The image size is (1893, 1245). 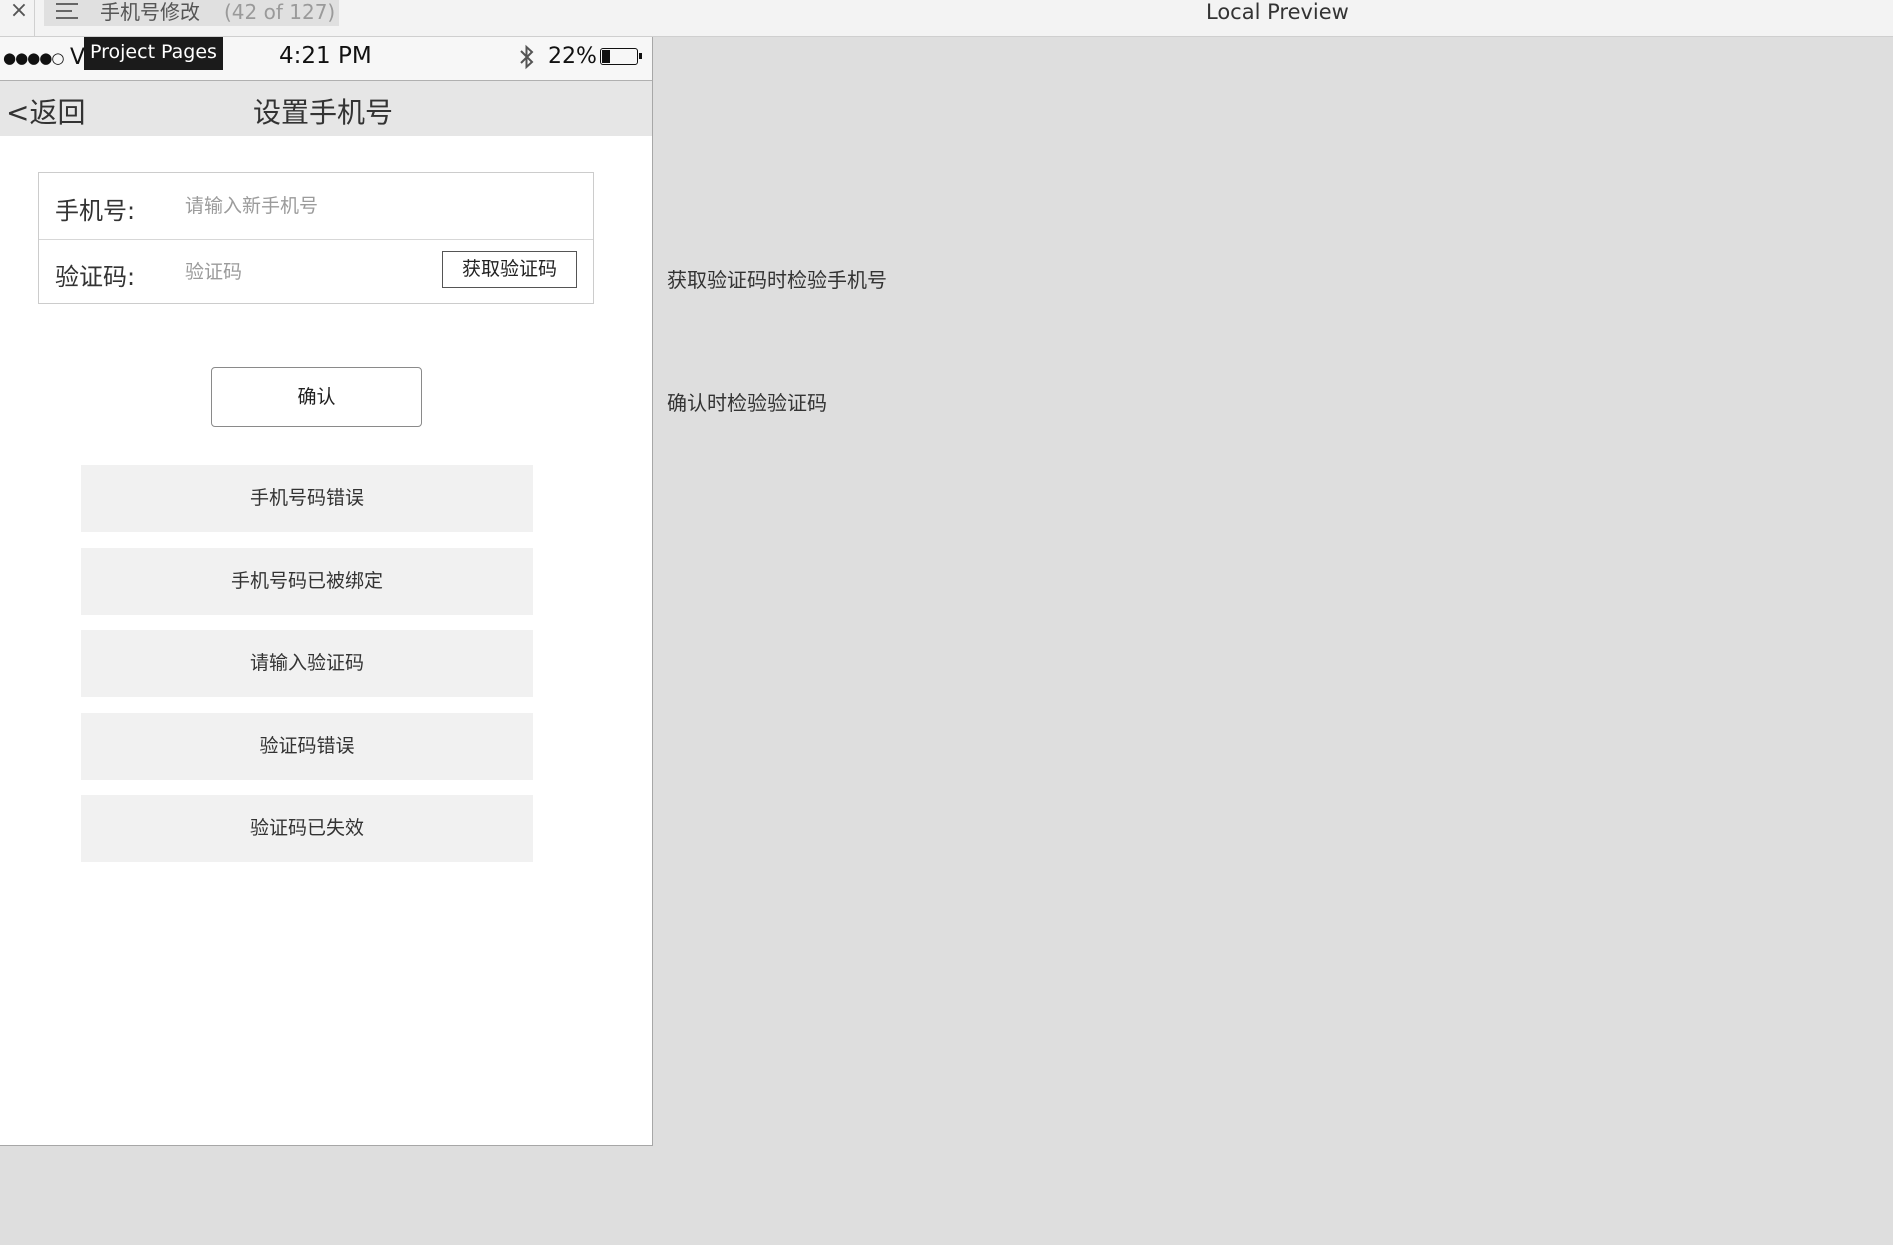 What do you see at coordinates (19, 12) in the screenshot?
I see `close-icon: ×` at bounding box center [19, 12].